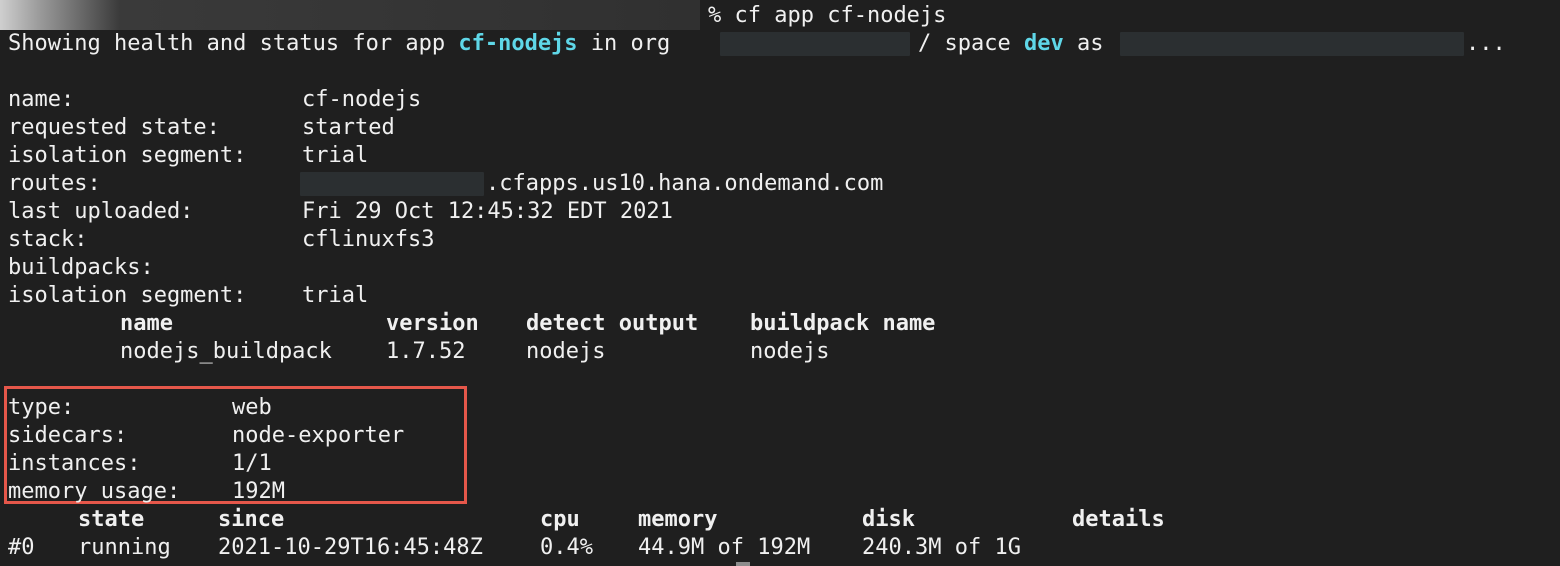  Describe the element at coordinates (715, 15) in the screenshot. I see `prompt-symbol: %` at that location.